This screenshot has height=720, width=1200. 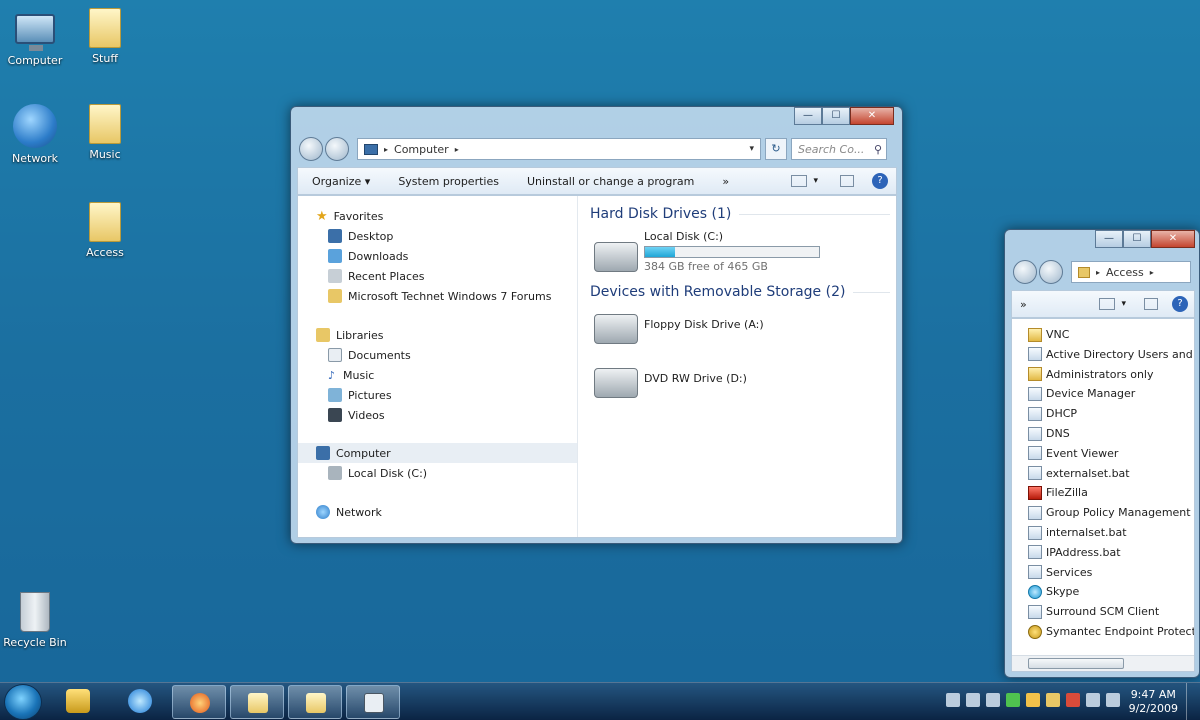 I want to click on organize-button: Organize ▾, so click(x=341, y=181).